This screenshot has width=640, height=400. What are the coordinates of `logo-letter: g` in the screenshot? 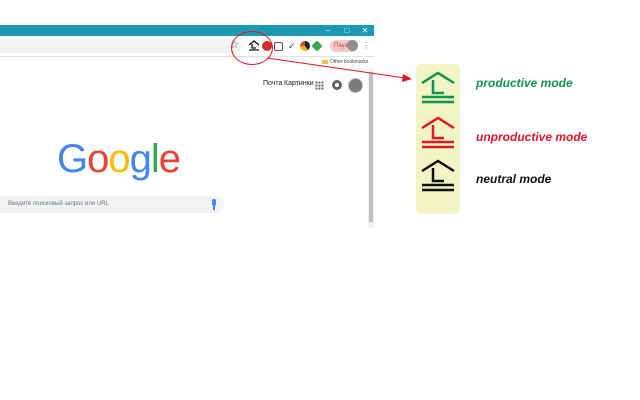 It's located at (140, 159).